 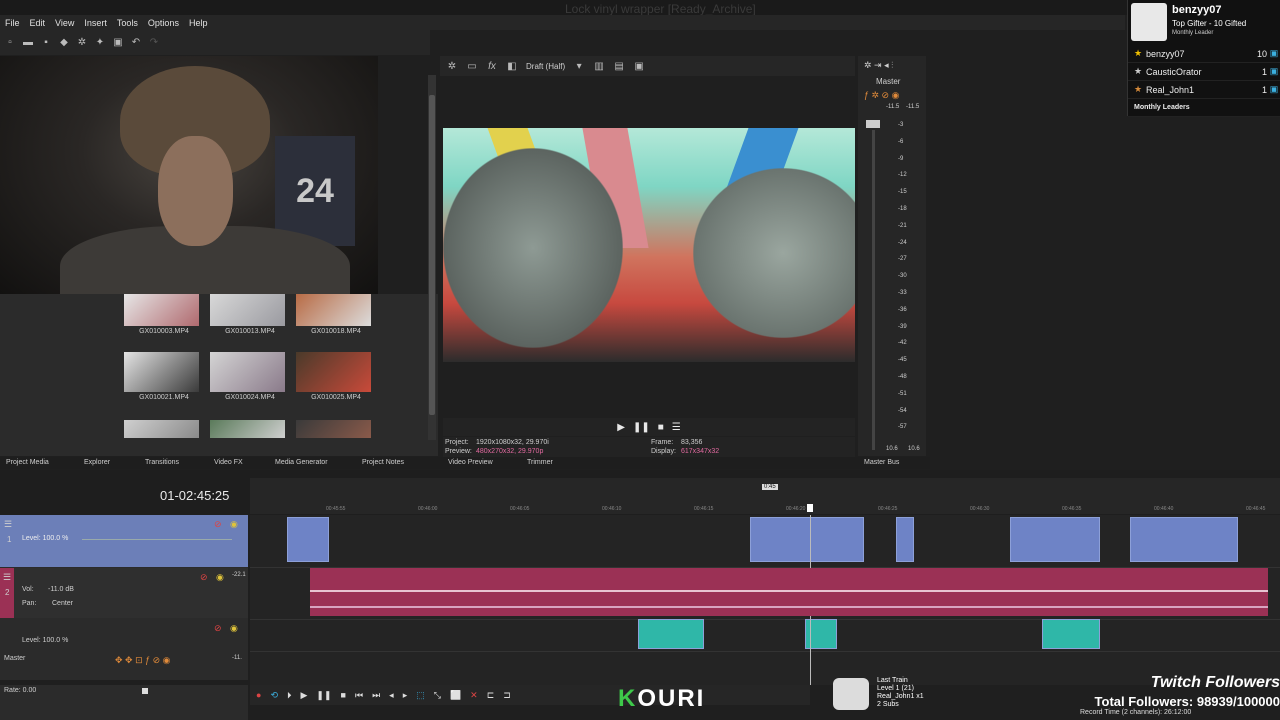 What do you see at coordinates (878, 65) in the screenshot?
I see `master-toolbar-icons: ✲ ⇥ ◂ ⫶` at bounding box center [878, 65].